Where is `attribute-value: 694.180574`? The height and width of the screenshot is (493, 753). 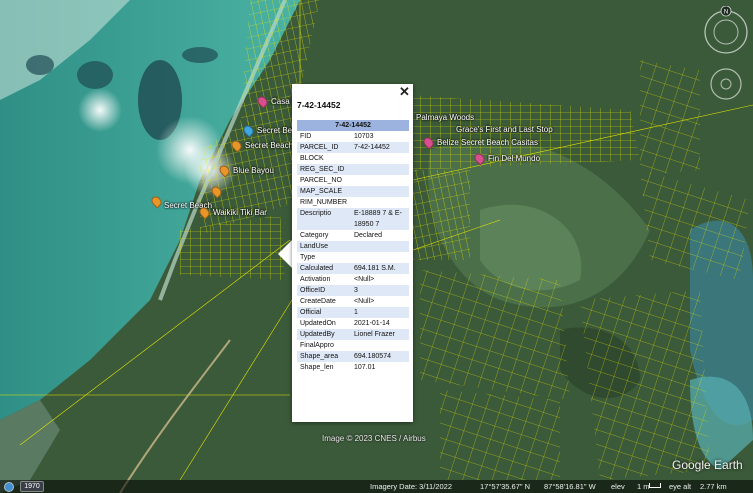
attribute-value: 694.180574 is located at coordinates (380, 356).